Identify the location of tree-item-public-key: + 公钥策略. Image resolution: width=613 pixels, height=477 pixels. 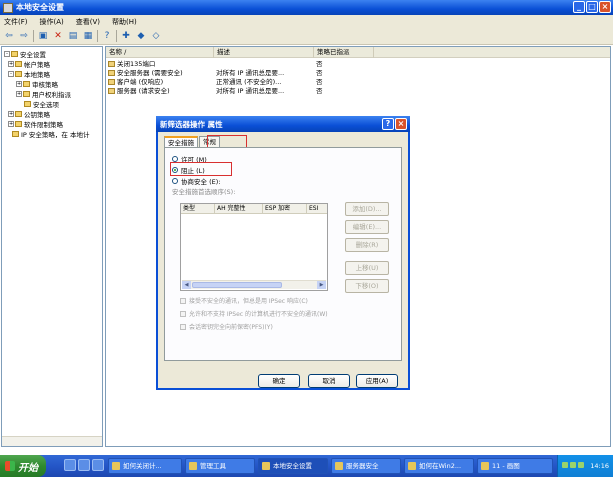
(29, 114).